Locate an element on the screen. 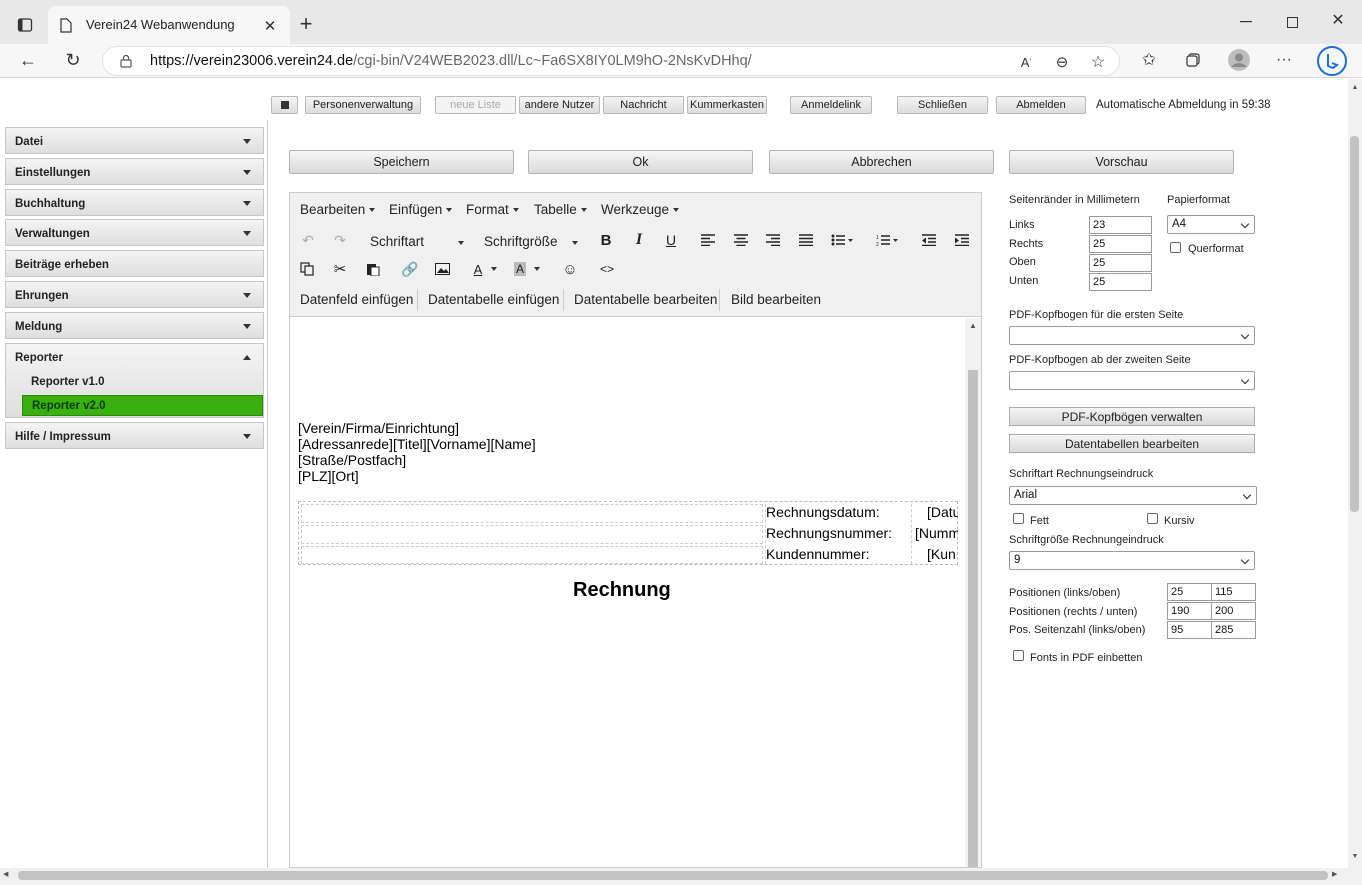 The image size is (1362, 885). margin-bottom-input is located at coordinates (1120, 282).